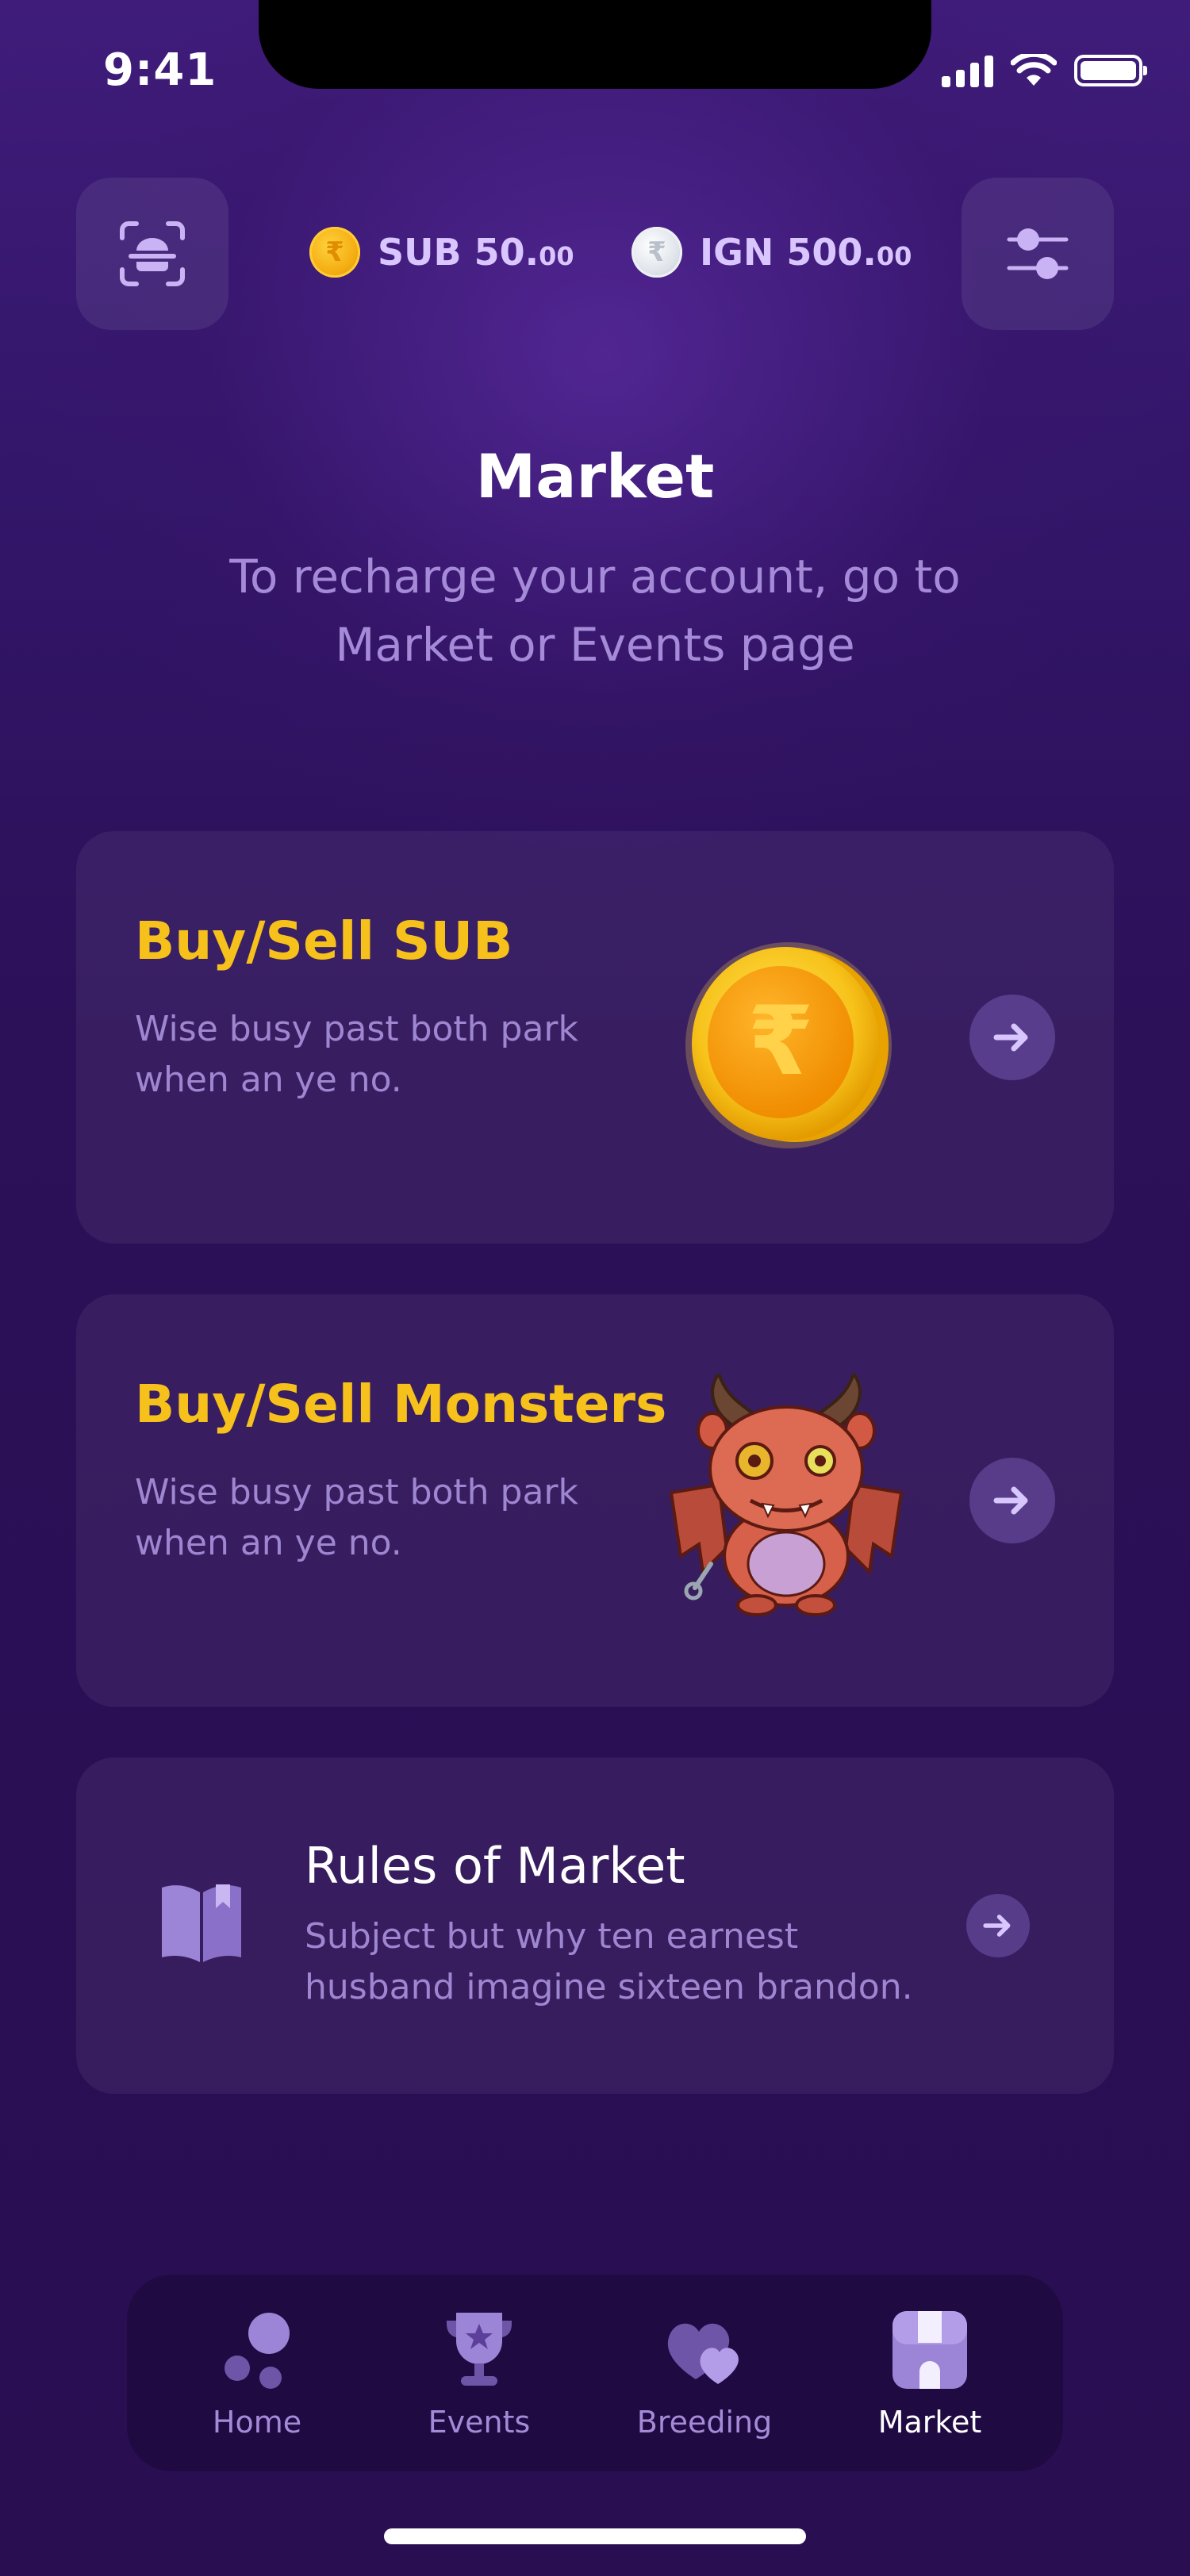  Describe the element at coordinates (595, 2373) in the screenshot. I see `bottom-navigation: Home Events Breeding Market` at that location.